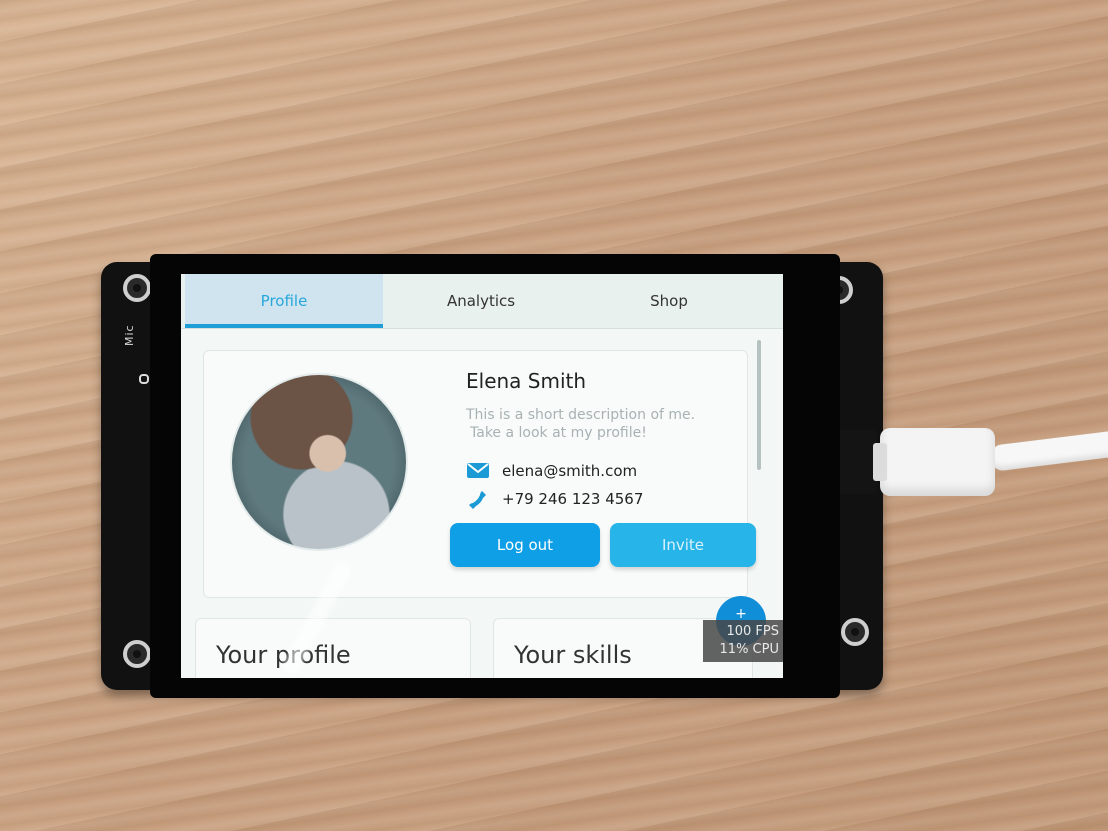  I want to click on description-line-1: This is a short description of me., so click(581, 415).